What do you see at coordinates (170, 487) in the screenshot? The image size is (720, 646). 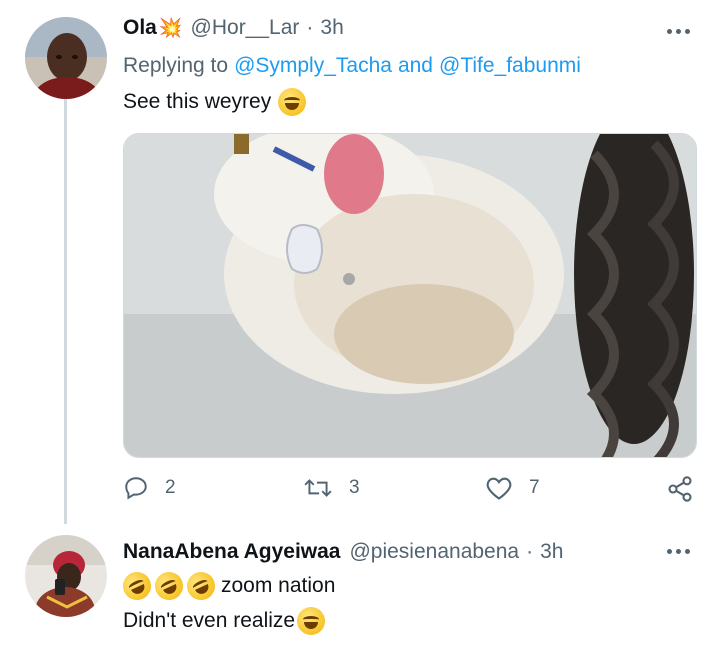 I see `reply-count: 2` at bounding box center [170, 487].